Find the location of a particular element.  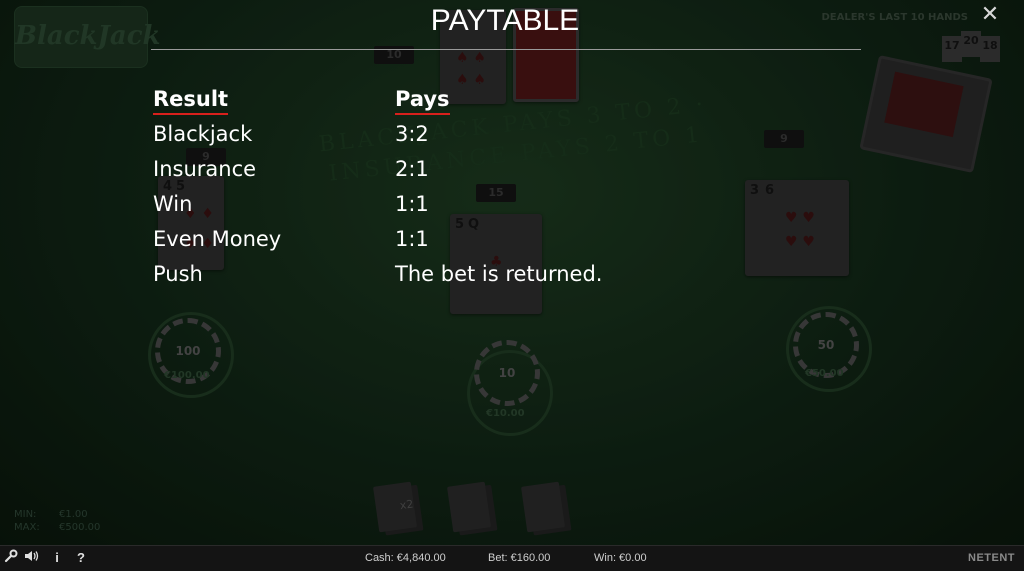

info-icon: i is located at coordinates (57, 558).